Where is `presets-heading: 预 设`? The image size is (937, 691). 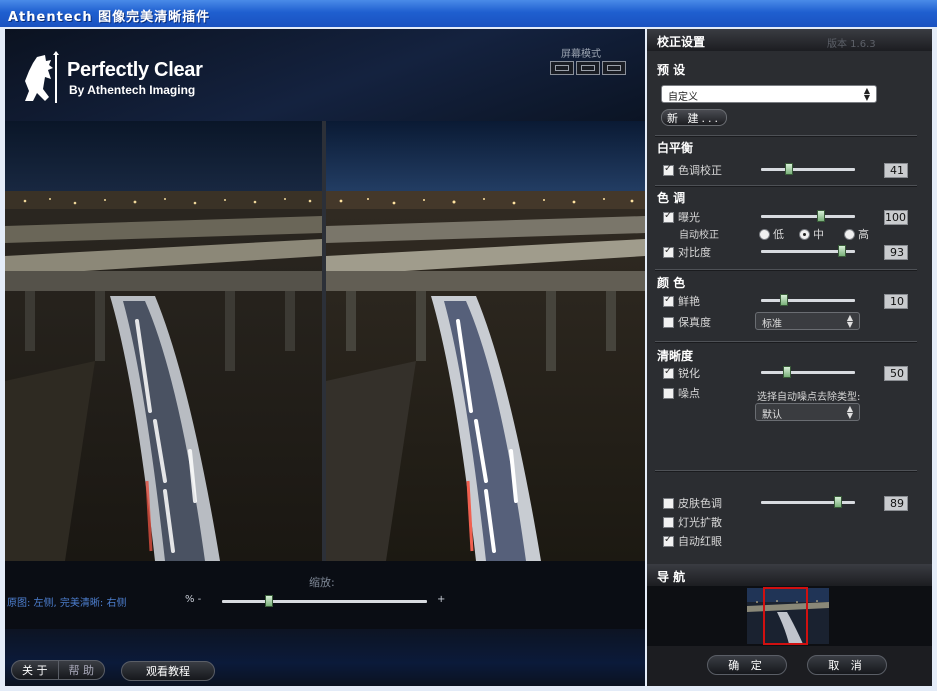
presets-heading: 预 设 is located at coordinates (671, 70).